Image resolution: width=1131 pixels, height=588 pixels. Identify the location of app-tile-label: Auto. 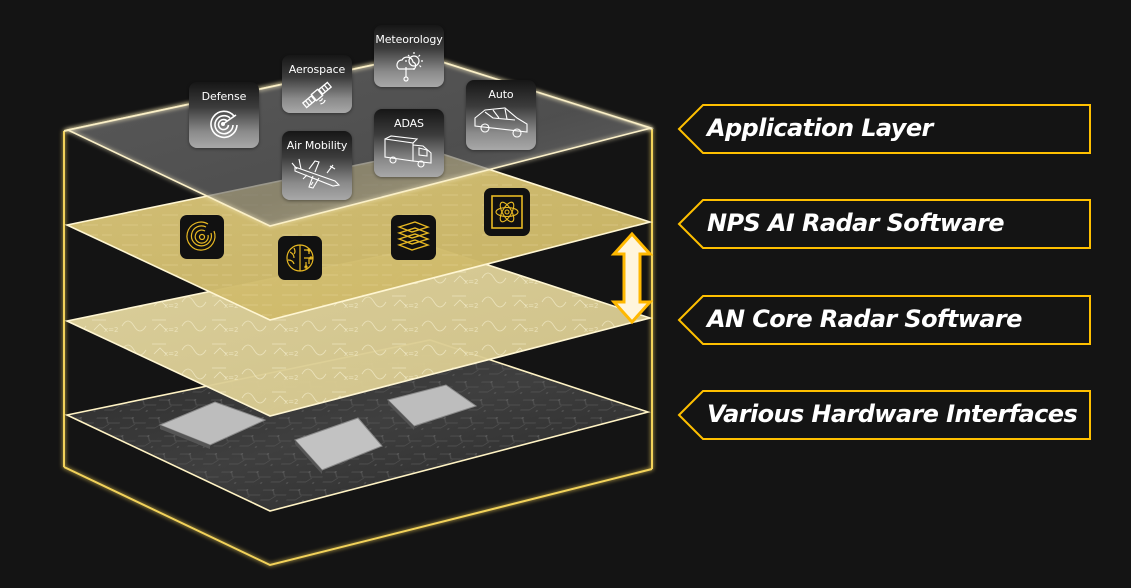
(501, 94).